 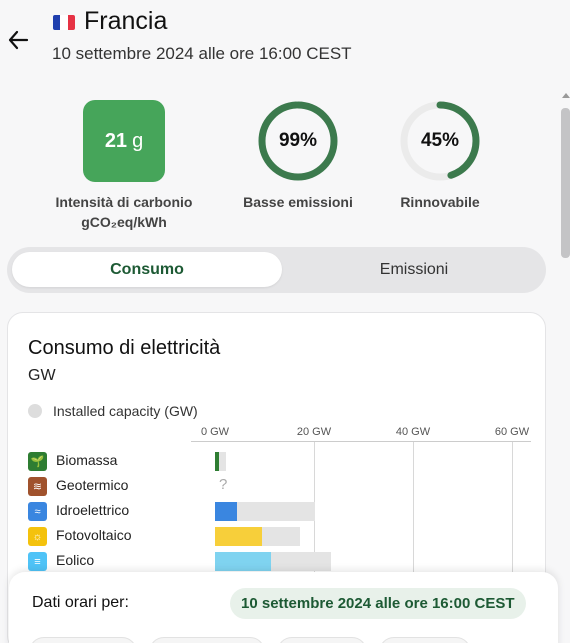 What do you see at coordinates (75, 560) in the screenshot?
I see `source-label: Eolico` at bounding box center [75, 560].